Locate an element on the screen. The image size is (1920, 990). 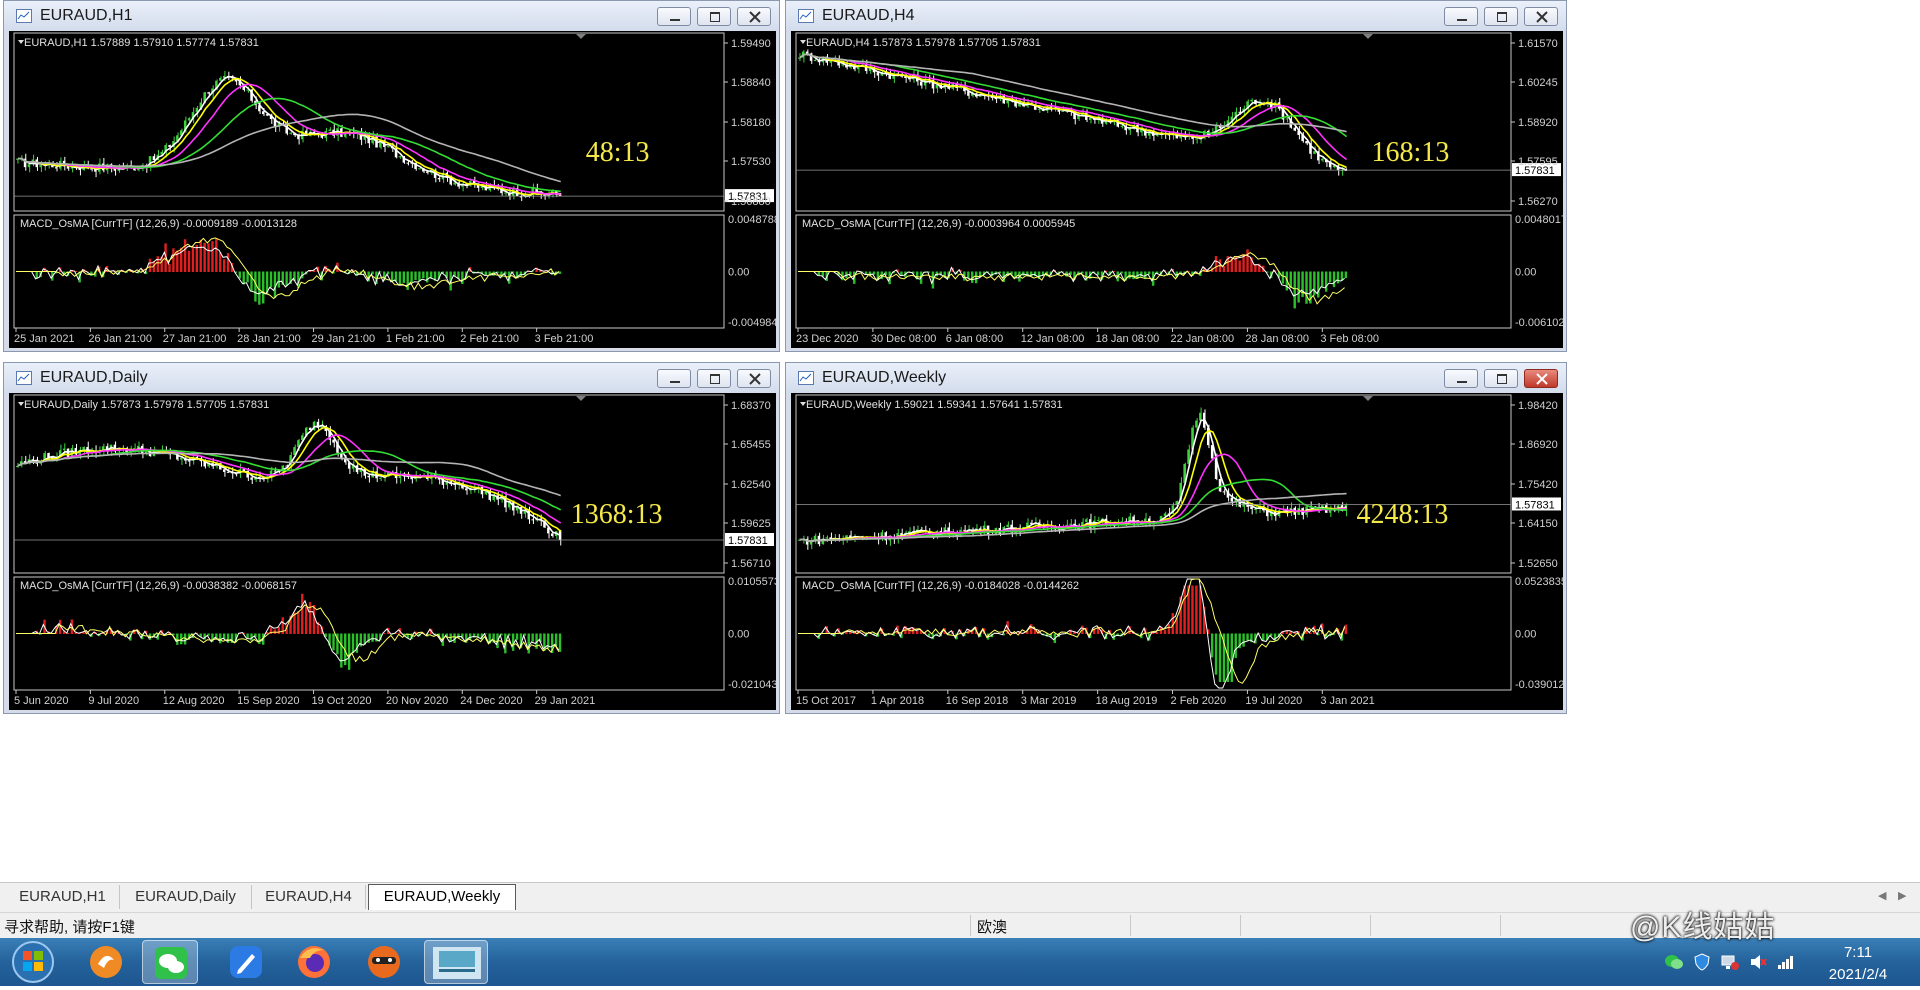
signal-tray-icon is located at coordinates (1786, 962).